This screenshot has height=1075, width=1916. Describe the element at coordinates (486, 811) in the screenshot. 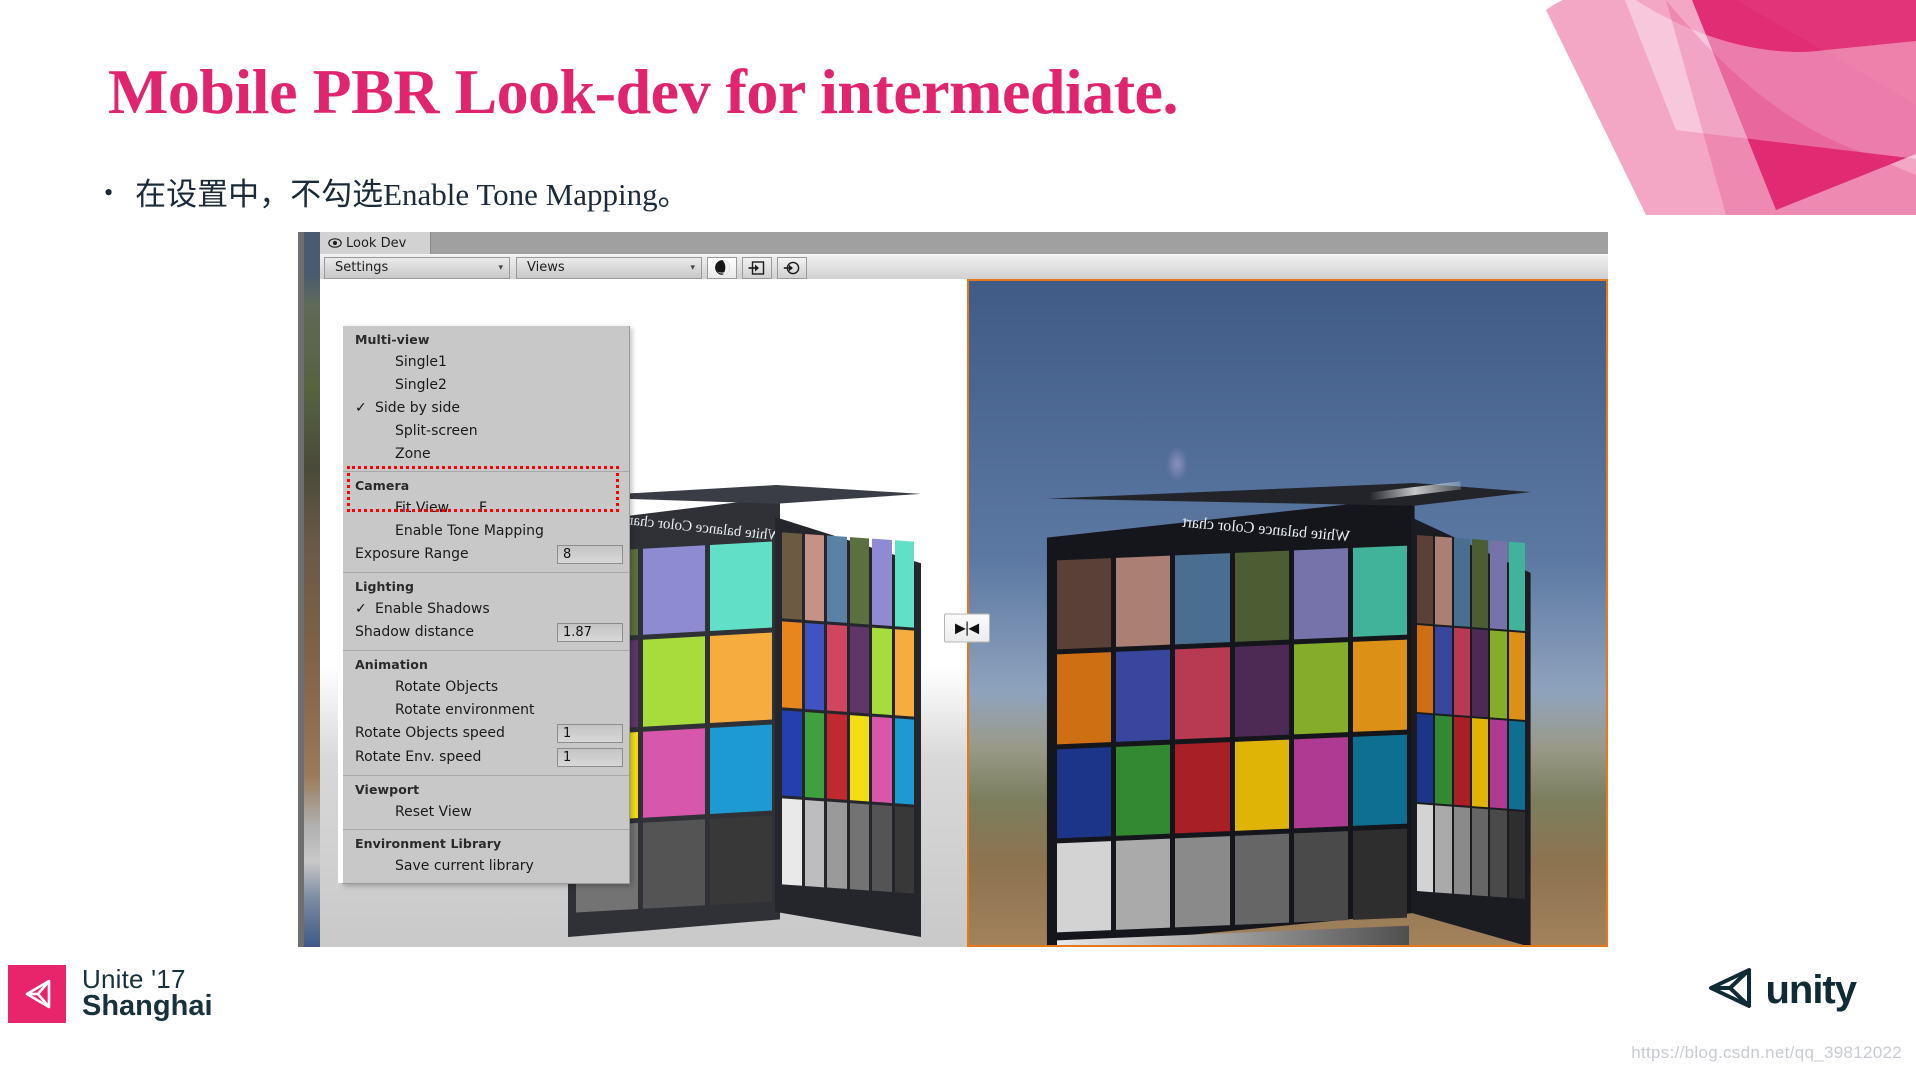

I see `menu-item-reset-view: Reset View` at that location.